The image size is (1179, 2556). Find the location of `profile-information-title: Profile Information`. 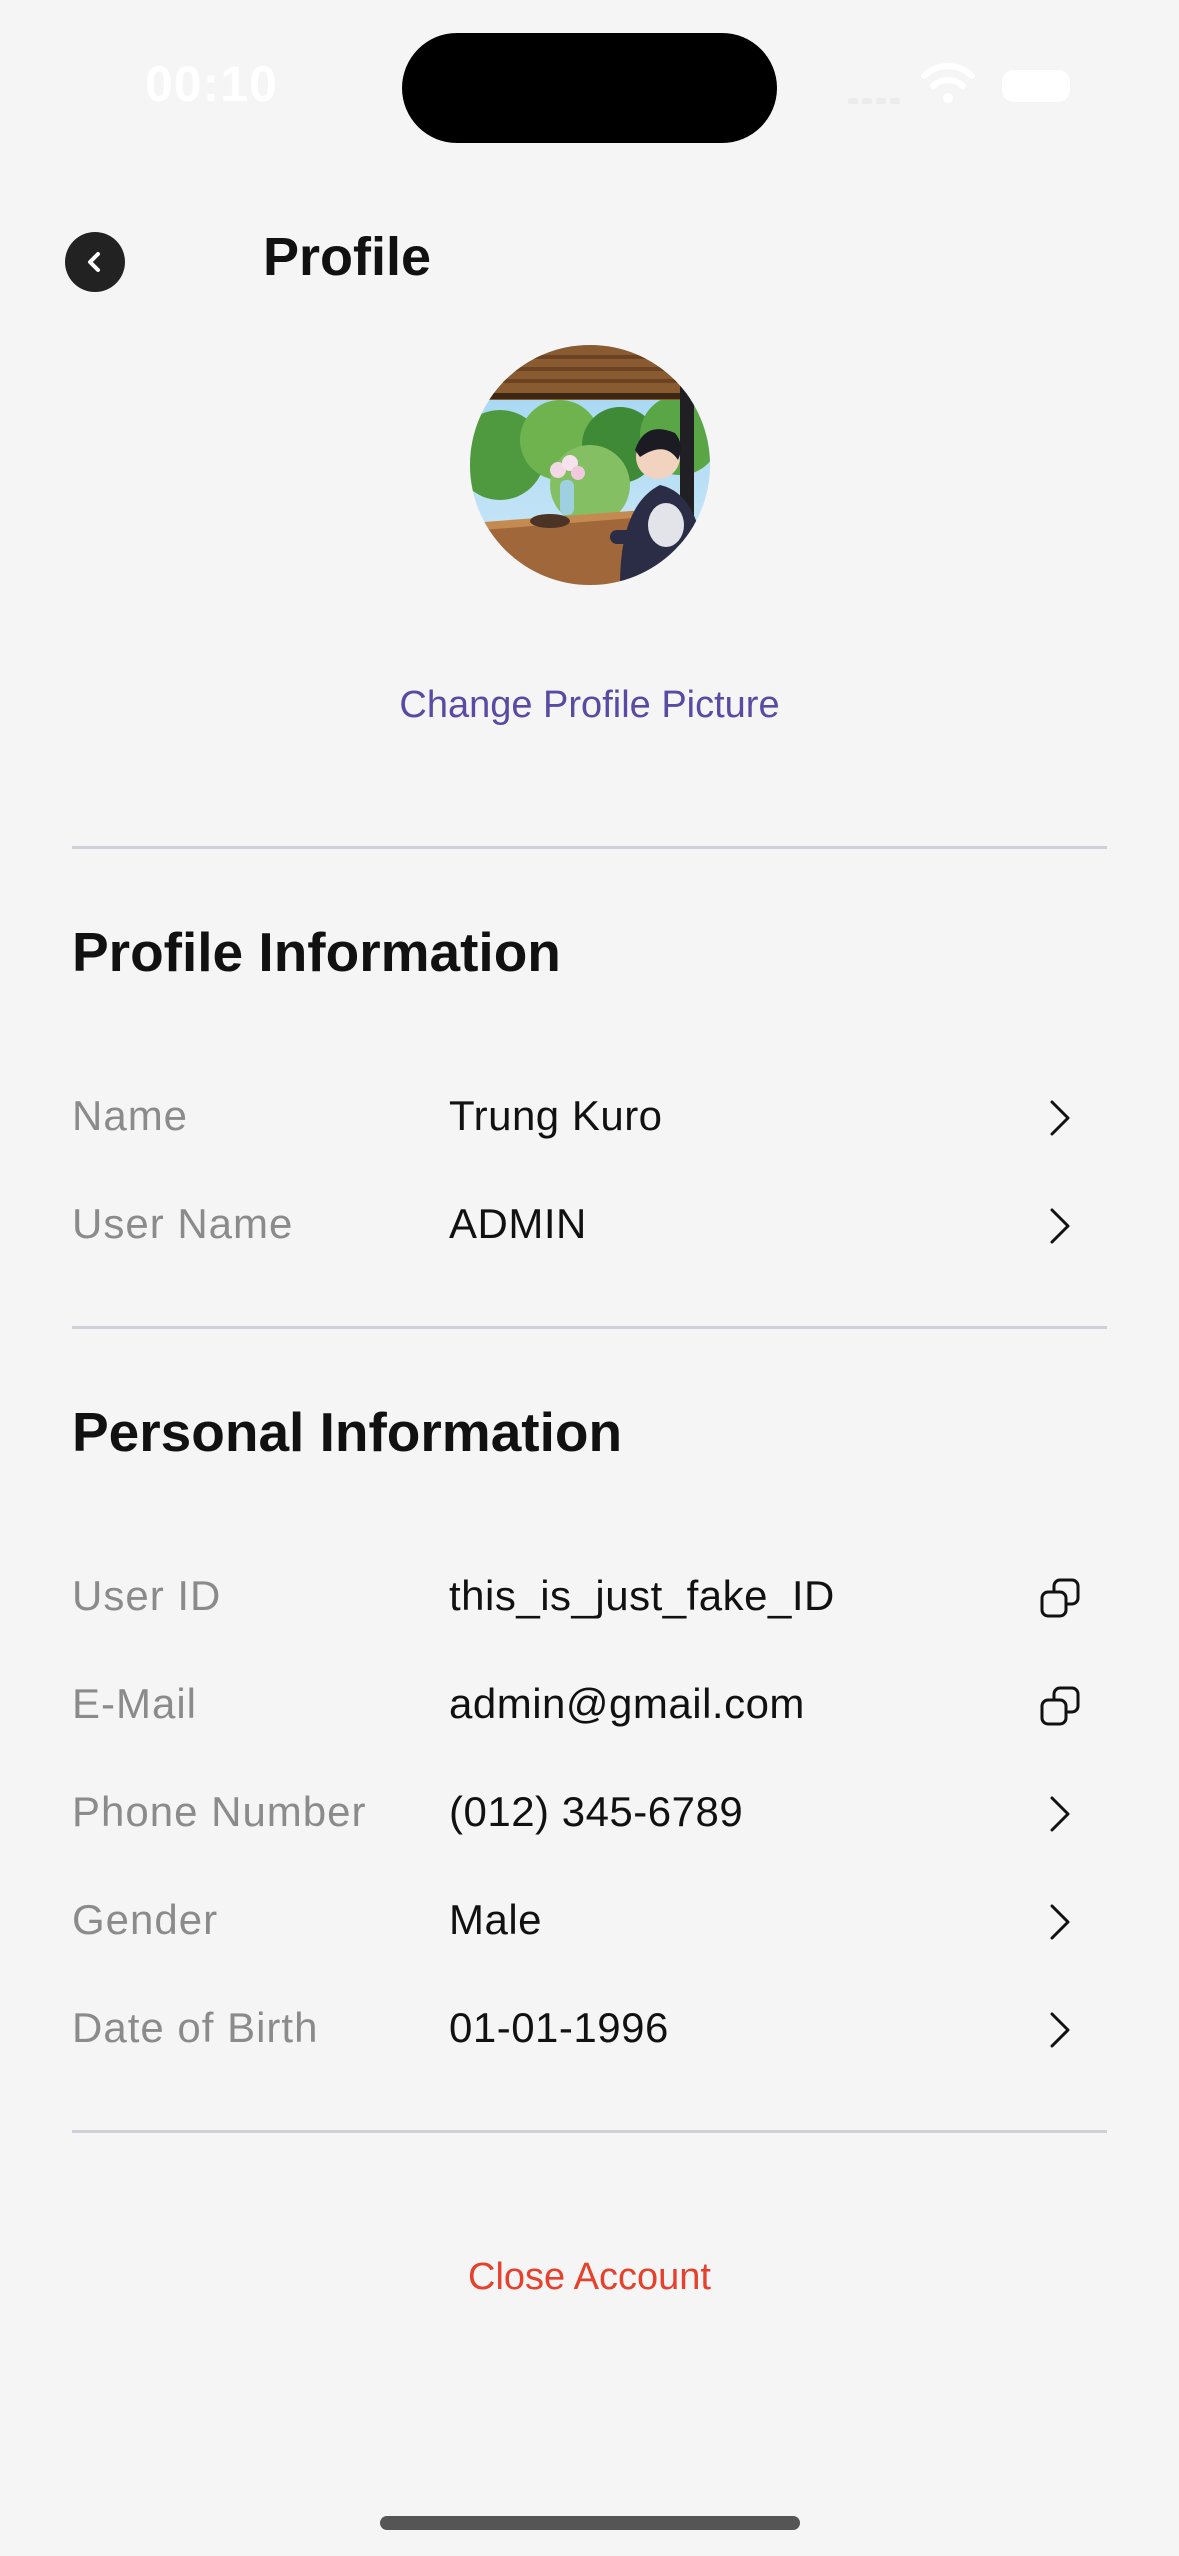

profile-information-title: Profile Information is located at coordinates (316, 952).